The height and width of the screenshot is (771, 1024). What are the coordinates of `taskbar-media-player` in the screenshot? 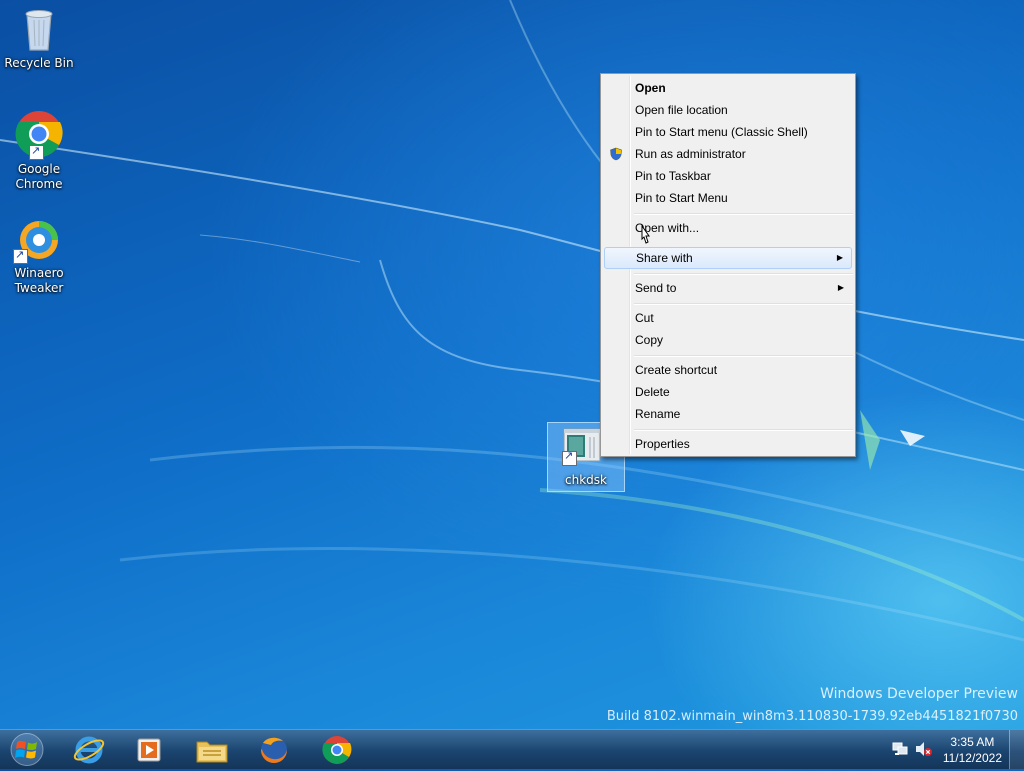 It's located at (149, 750).